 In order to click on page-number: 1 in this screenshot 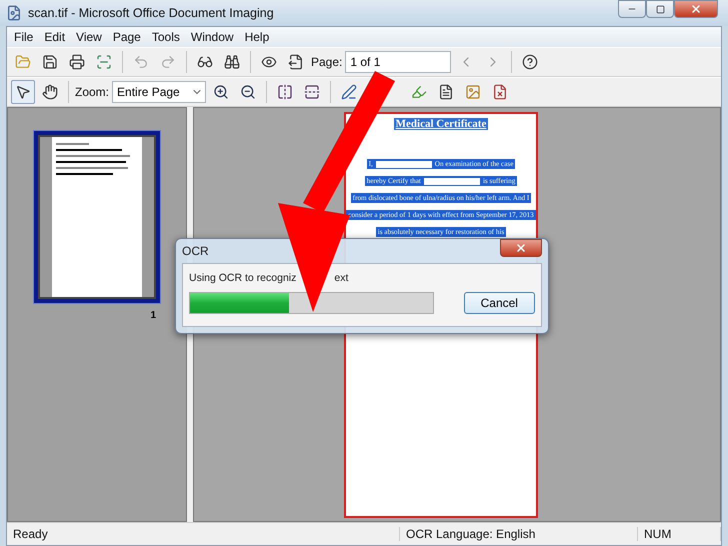, I will do `click(153, 315)`.